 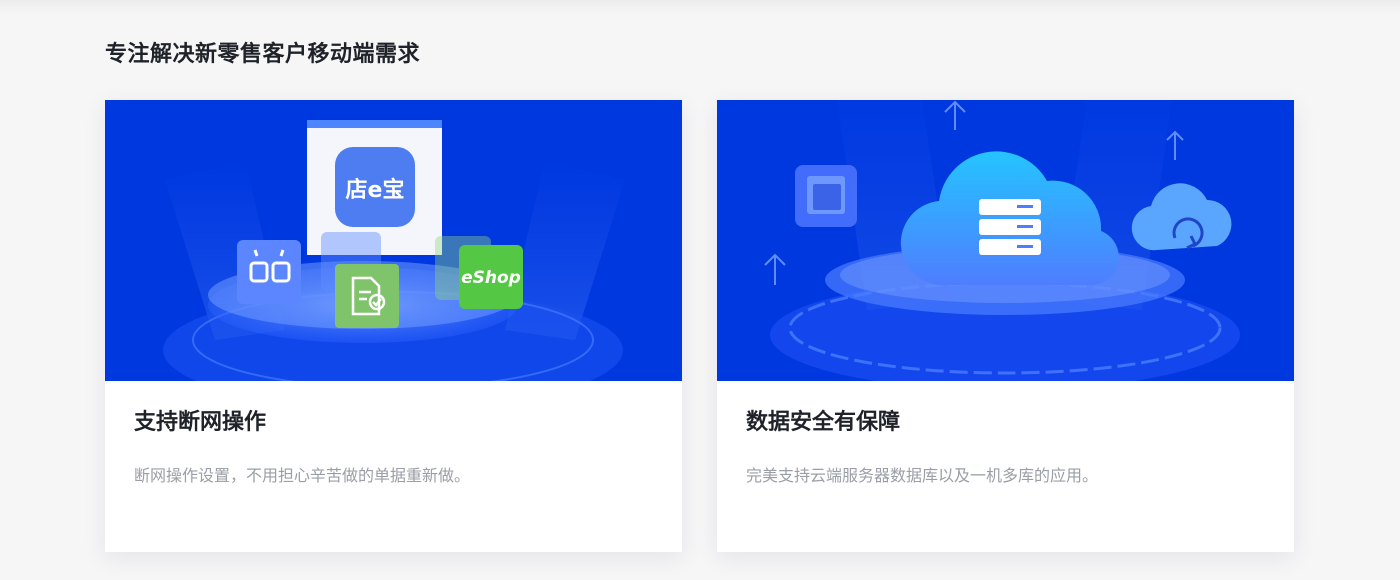 I want to click on top-shadow, so click(x=700, y=7).